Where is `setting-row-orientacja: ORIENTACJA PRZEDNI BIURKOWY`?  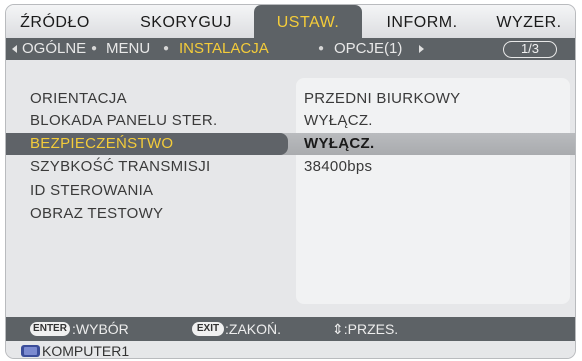 setting-row-orientacja: ORIENTACJA PRZEDNI BIURKOWY is located at coordinates (290, 99).